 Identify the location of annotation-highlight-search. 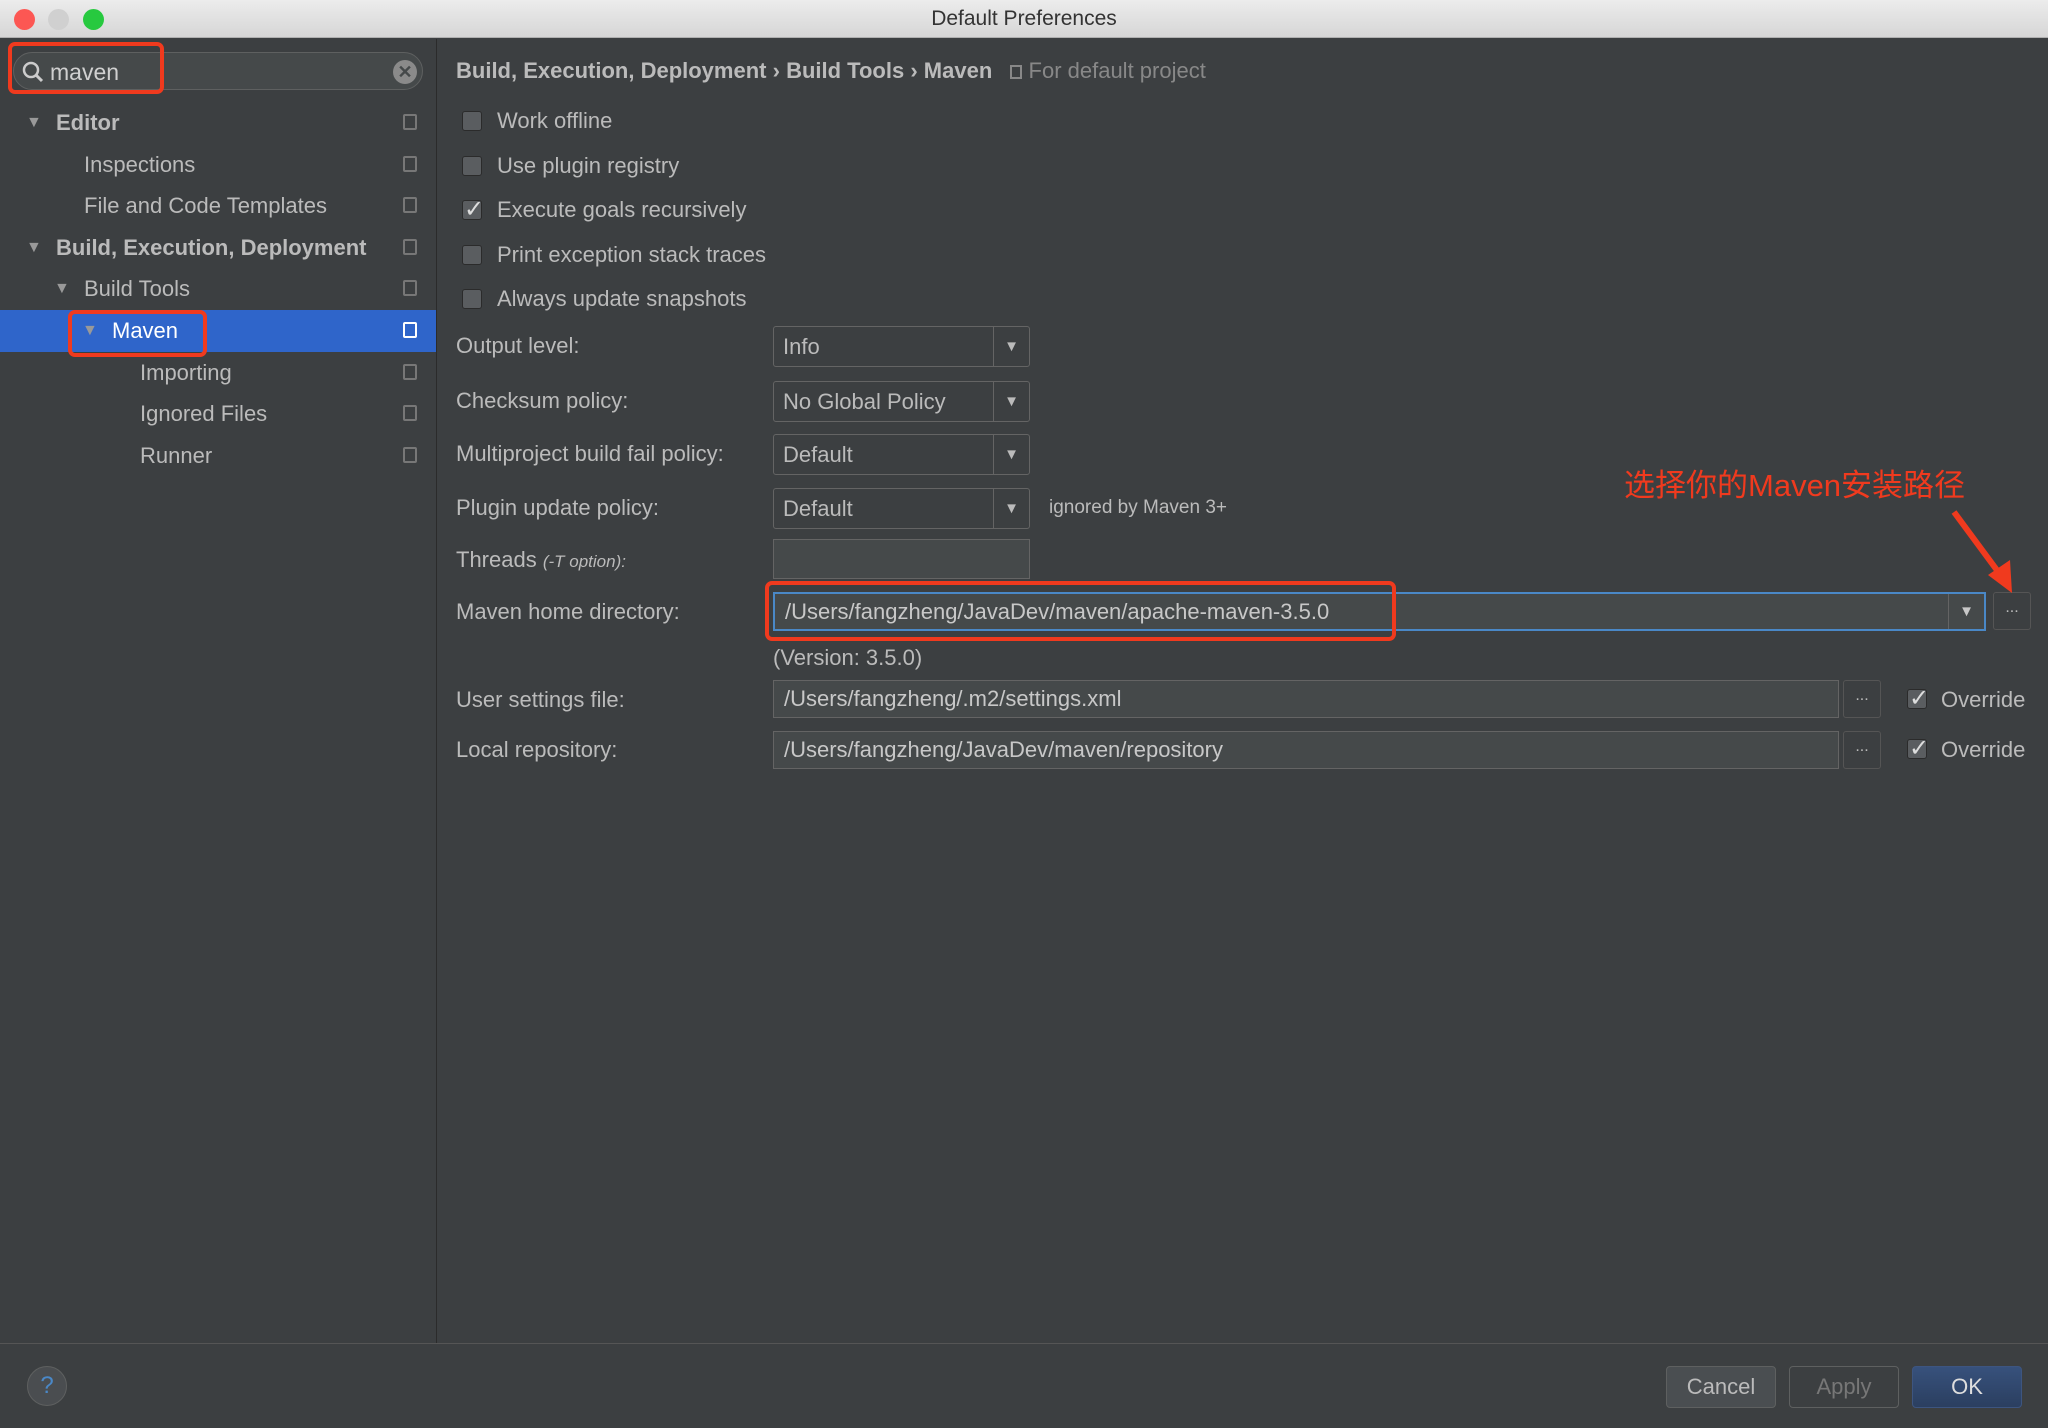
(86, 68).